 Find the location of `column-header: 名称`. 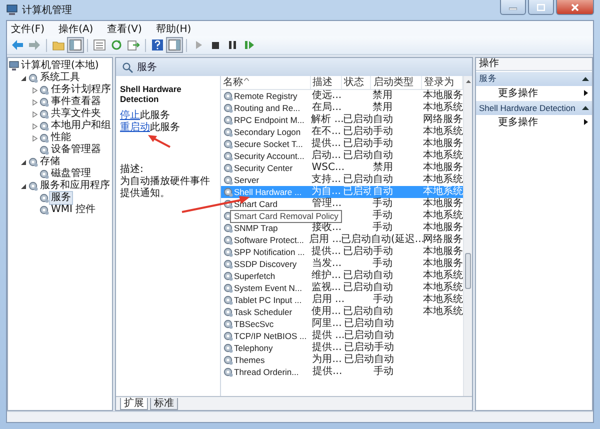

column-header: 名称 is located at coordinates (266, 82).